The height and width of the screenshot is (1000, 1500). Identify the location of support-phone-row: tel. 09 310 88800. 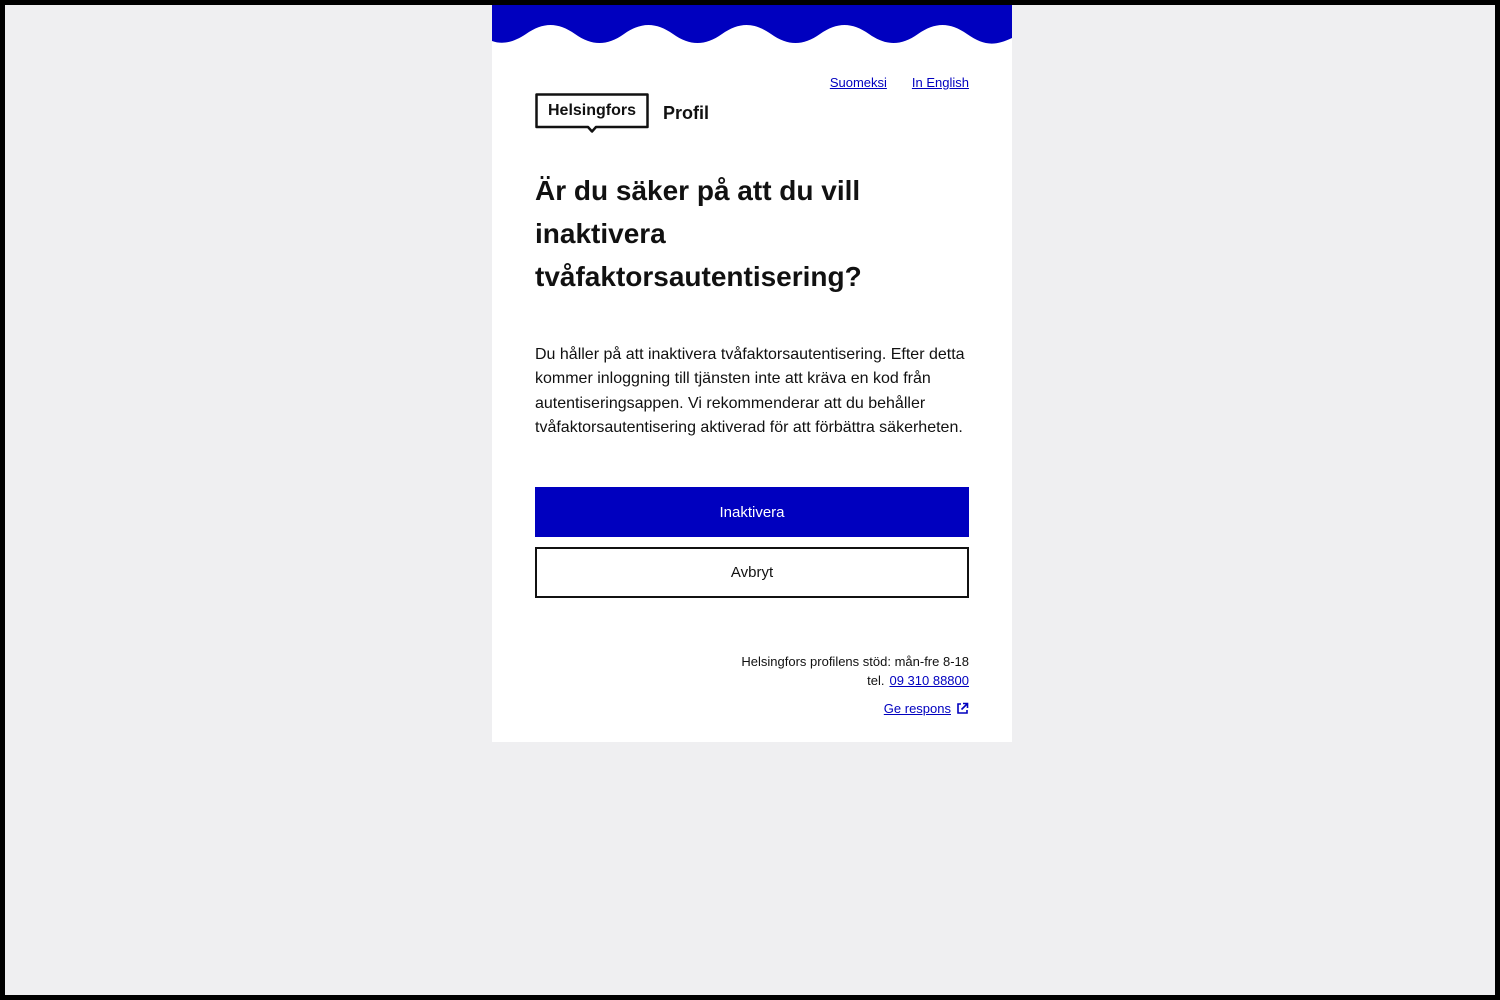
(855, 680).